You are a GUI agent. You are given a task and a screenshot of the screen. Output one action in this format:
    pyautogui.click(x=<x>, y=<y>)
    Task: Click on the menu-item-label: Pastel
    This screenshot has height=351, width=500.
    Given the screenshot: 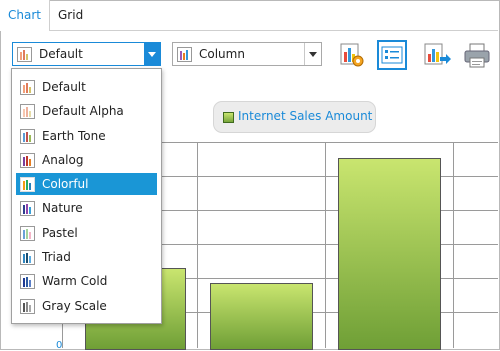 What is the action you would take?
    pyautogui.click(x=60, y=233)
    